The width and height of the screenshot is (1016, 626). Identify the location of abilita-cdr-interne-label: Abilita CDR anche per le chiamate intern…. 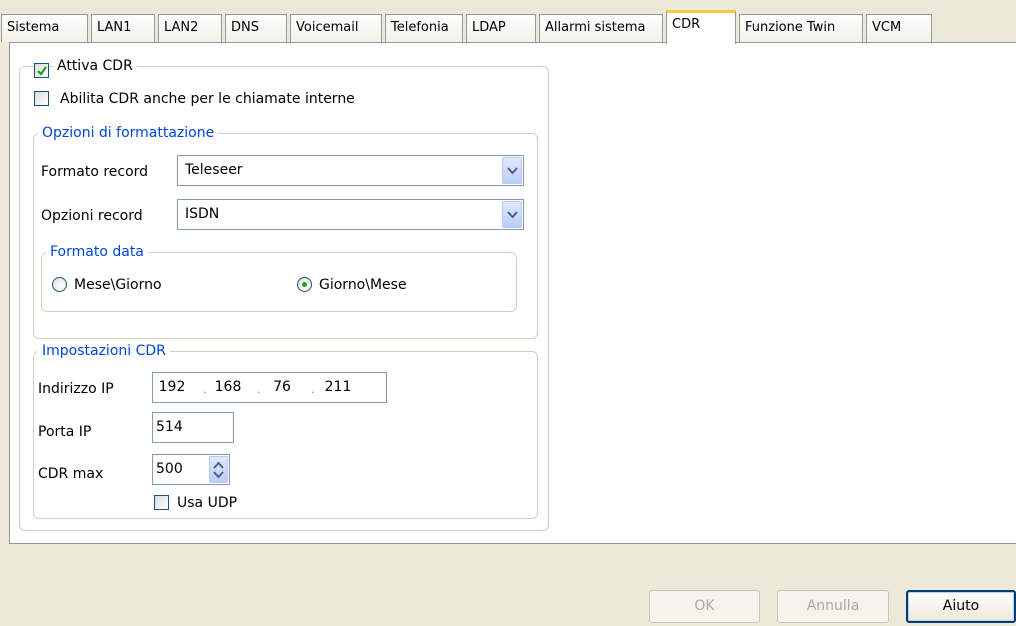
(207, 99).